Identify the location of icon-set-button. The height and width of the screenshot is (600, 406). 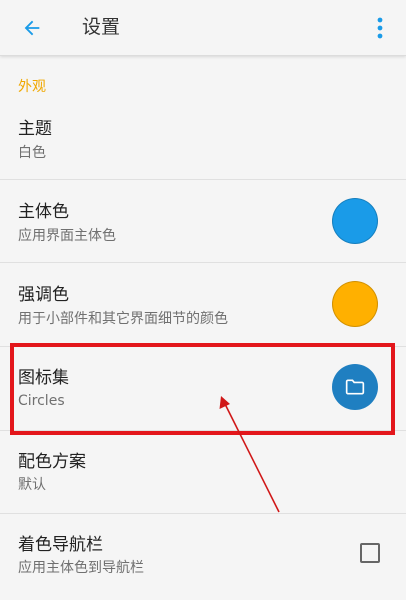
(355, 387).